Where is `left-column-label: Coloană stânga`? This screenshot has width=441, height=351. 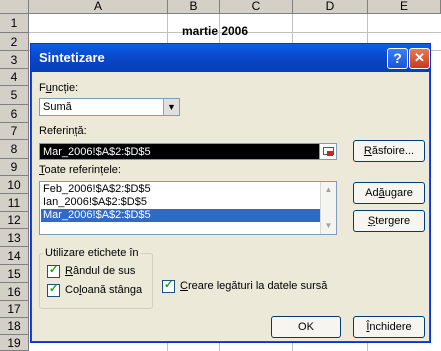
left-column-label: Coloană stânga is located at coordinates (103, 290).